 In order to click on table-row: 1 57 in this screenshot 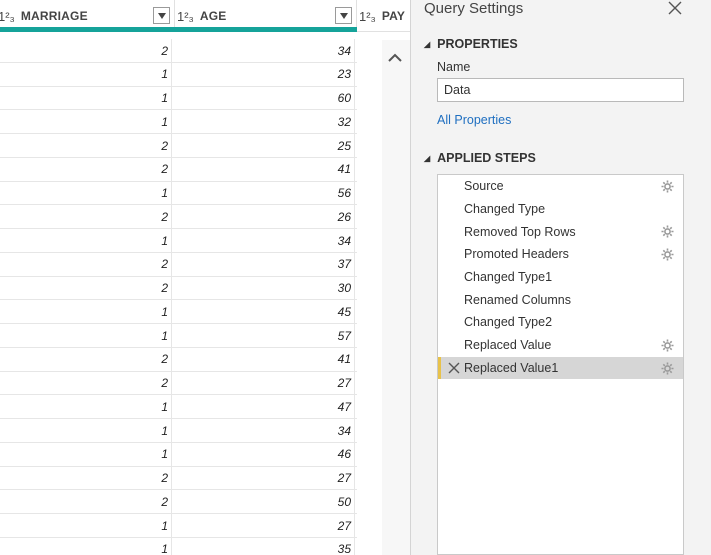, I will do `click(178, 336)`.